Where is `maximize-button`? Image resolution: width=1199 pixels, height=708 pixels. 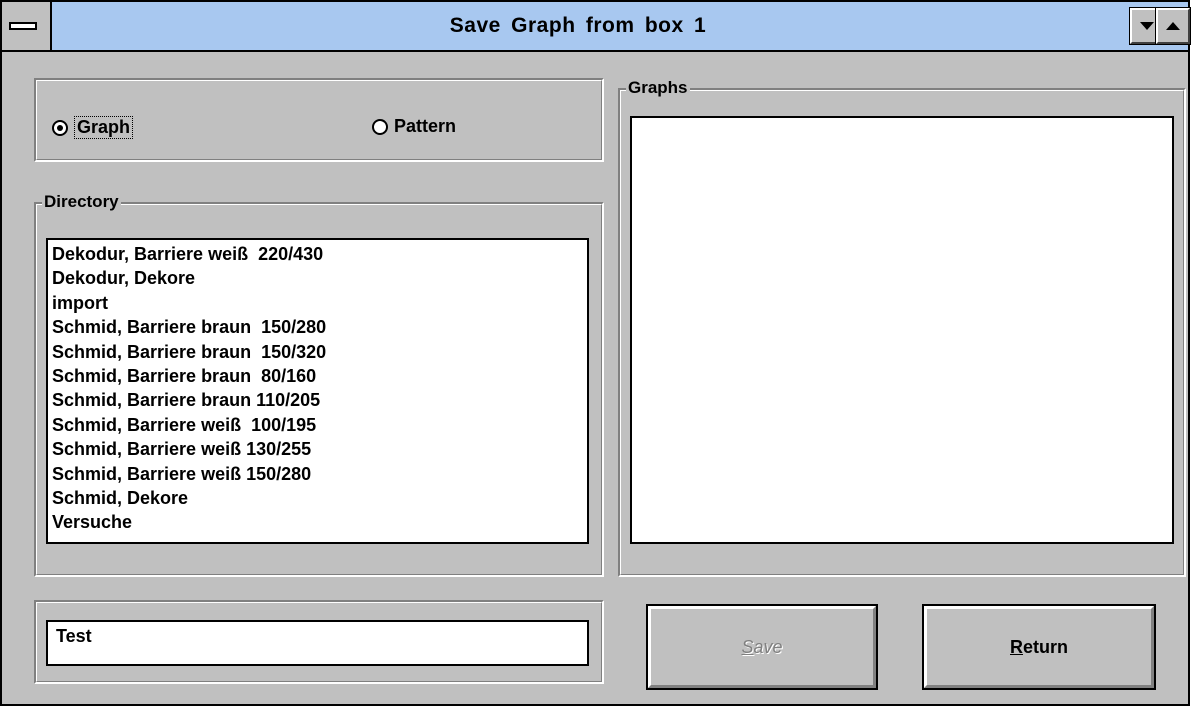 maximize-button is located at coordinates (1173, 26).